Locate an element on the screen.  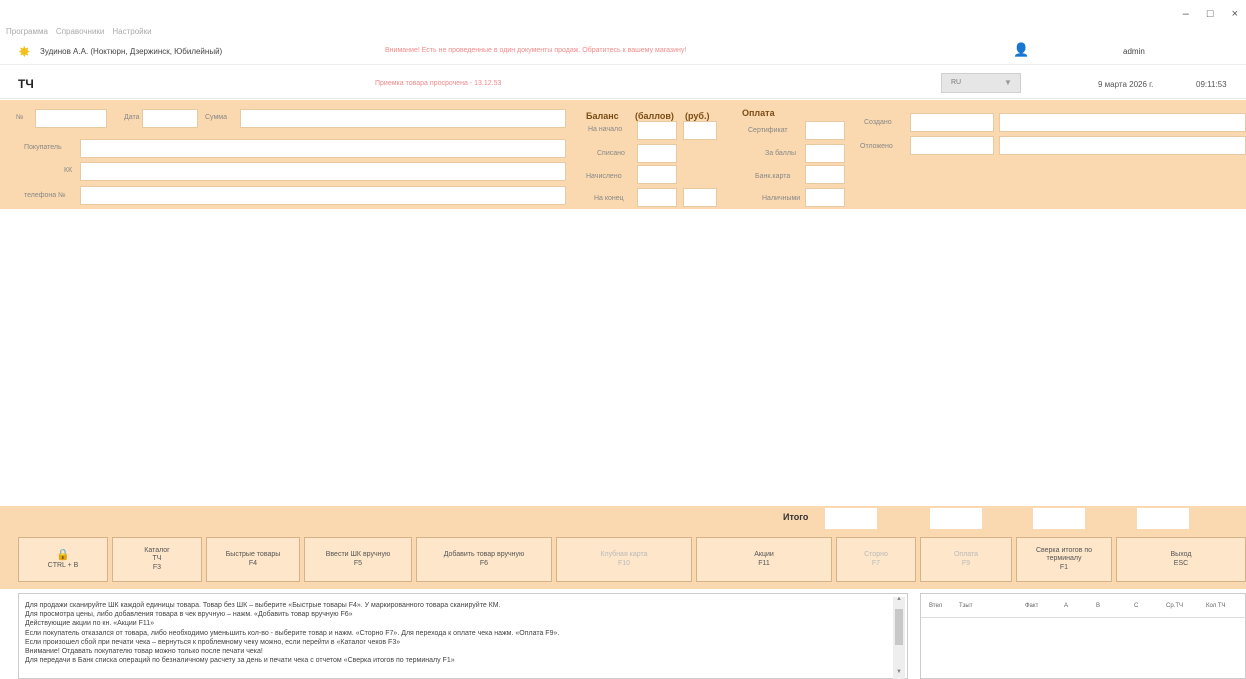
rub-header: (руб.) is located at coordinates (697, 116).